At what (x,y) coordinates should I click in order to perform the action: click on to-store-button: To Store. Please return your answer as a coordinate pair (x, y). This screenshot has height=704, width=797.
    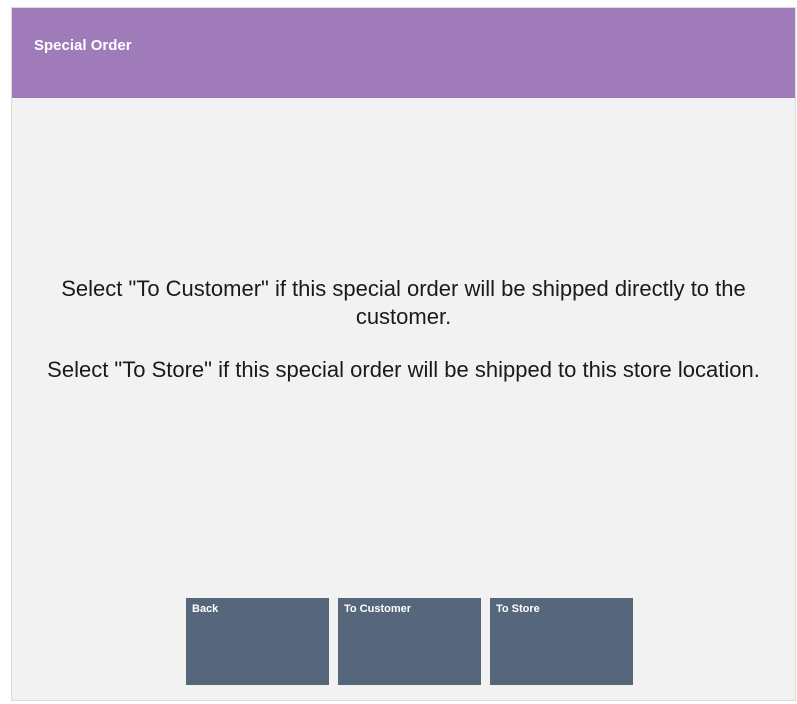
    Looking at the image, I should click on (561, 641).